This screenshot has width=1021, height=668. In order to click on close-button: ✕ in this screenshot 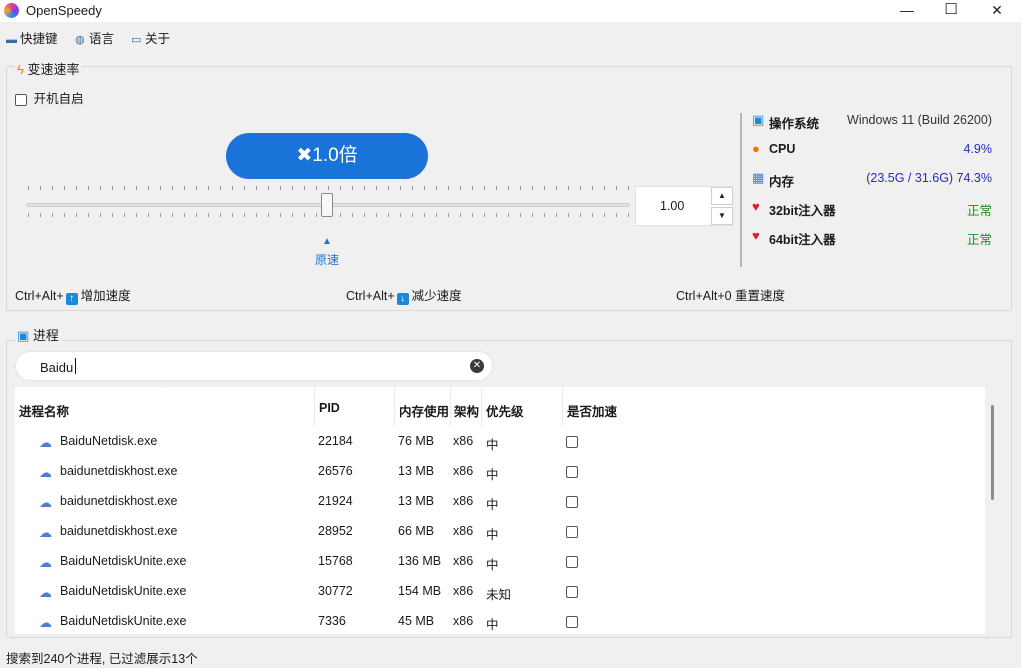, I will do `click(997, 11)`.